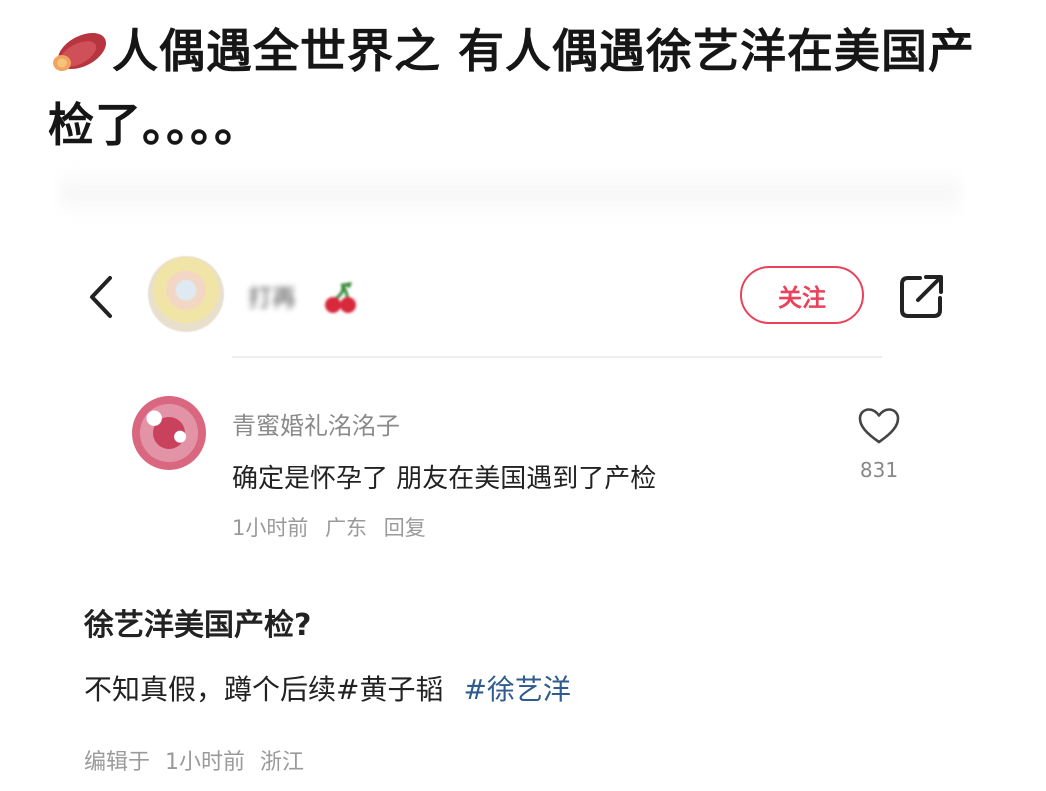 This screenshot has height=791, width=1046. What do you see at coordinates (557, 357) in the screenshot?
I see `divider` at bounding box center [557, 357].